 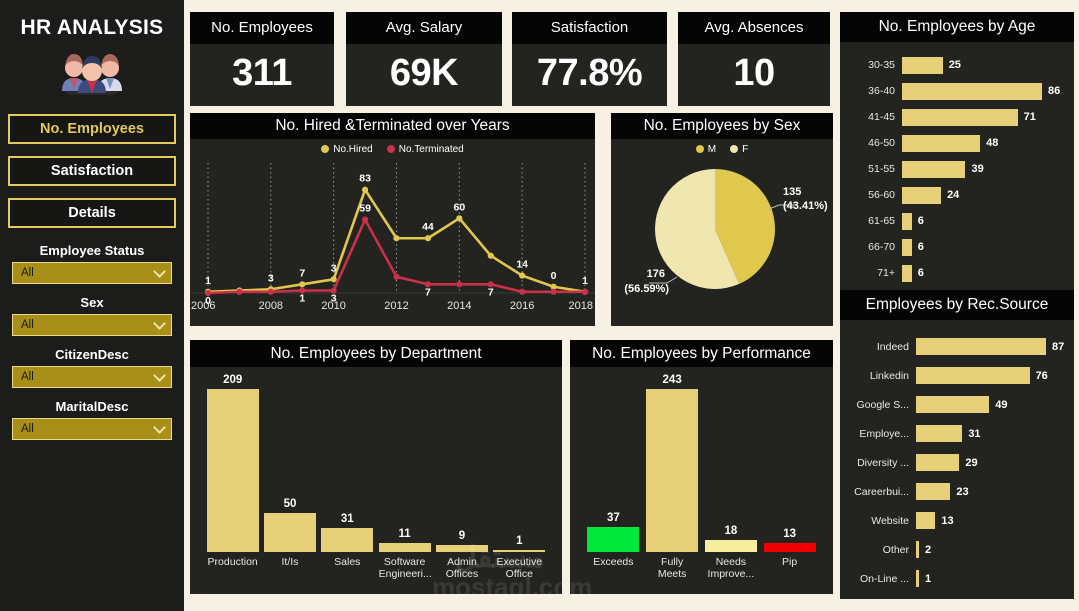 I want to click on bar-column: 243, so click(x=672, y=462).